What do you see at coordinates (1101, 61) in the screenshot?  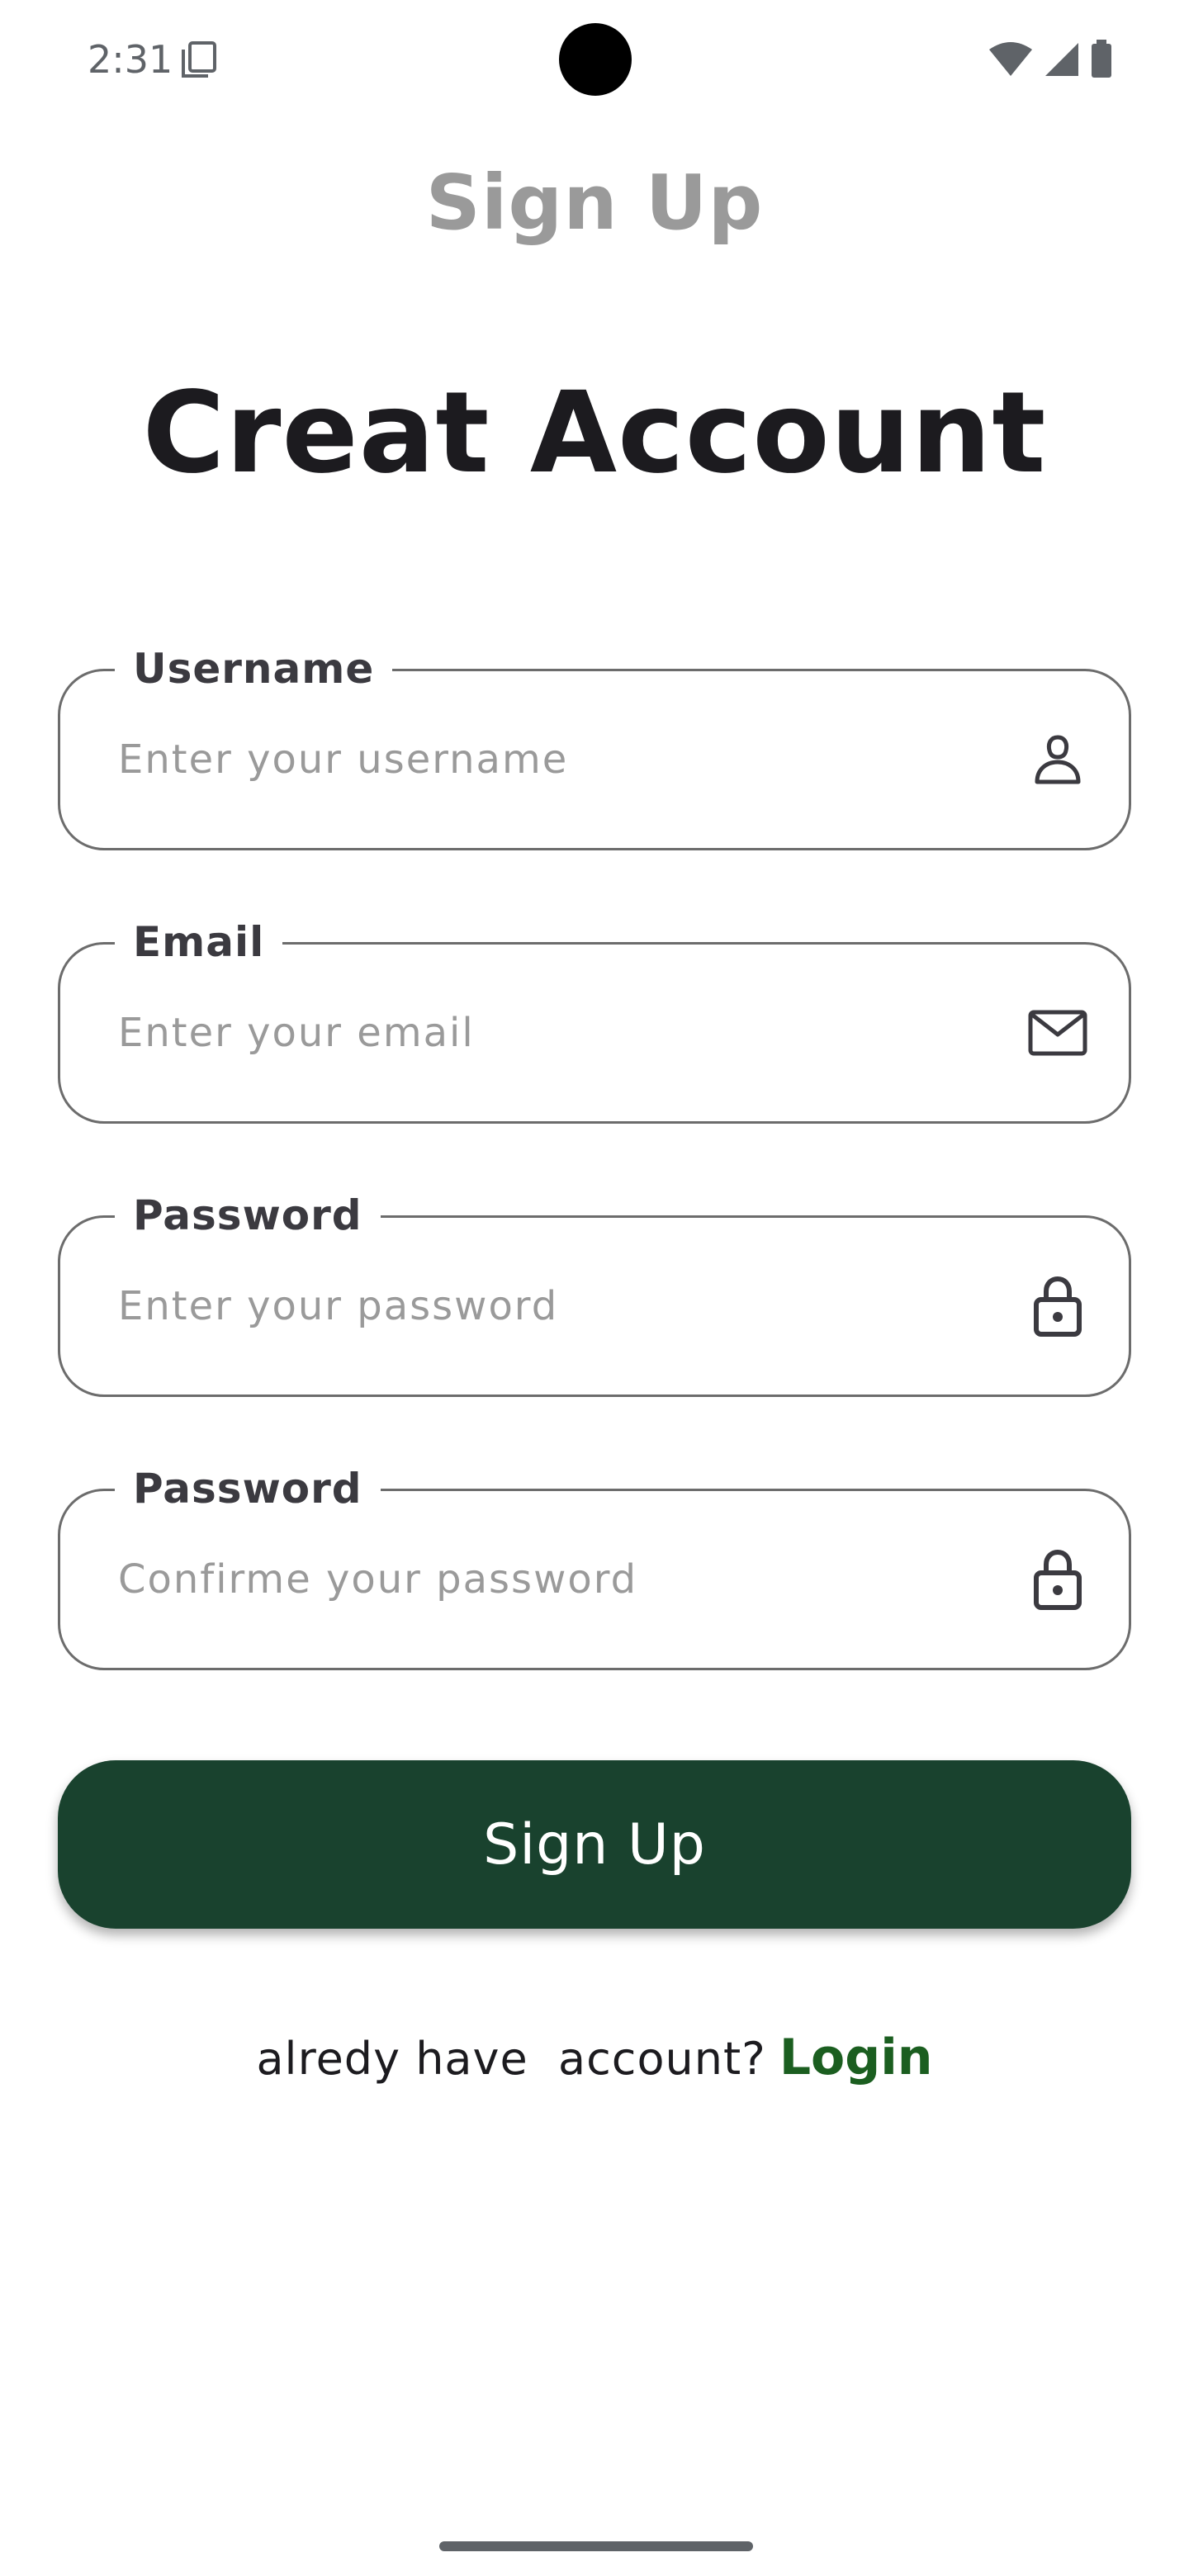 I see `battery-icon` at bounding box center [1101, 61].